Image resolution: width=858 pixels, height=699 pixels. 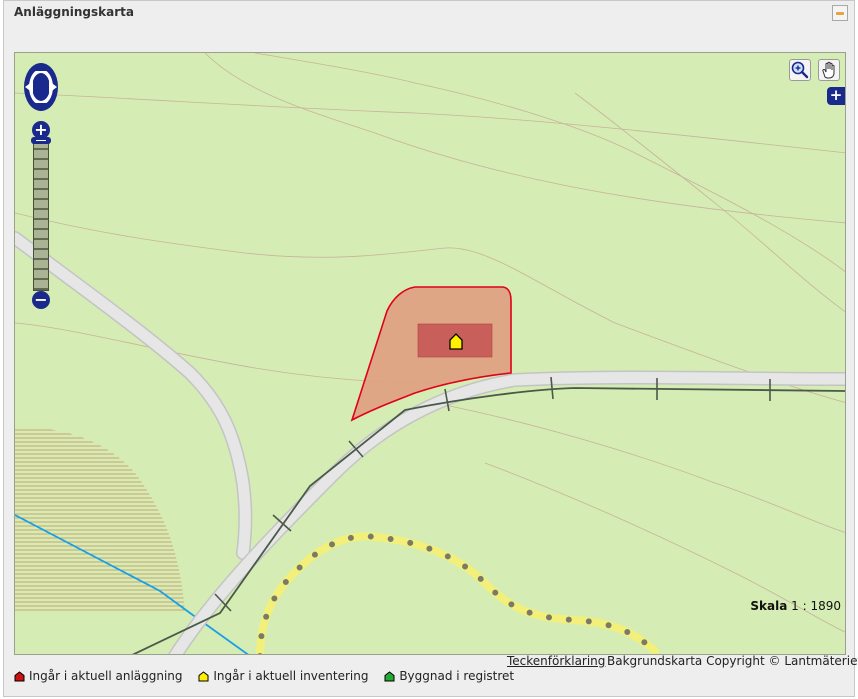 I want to click on hatched-area, so click(x=100, y=520).